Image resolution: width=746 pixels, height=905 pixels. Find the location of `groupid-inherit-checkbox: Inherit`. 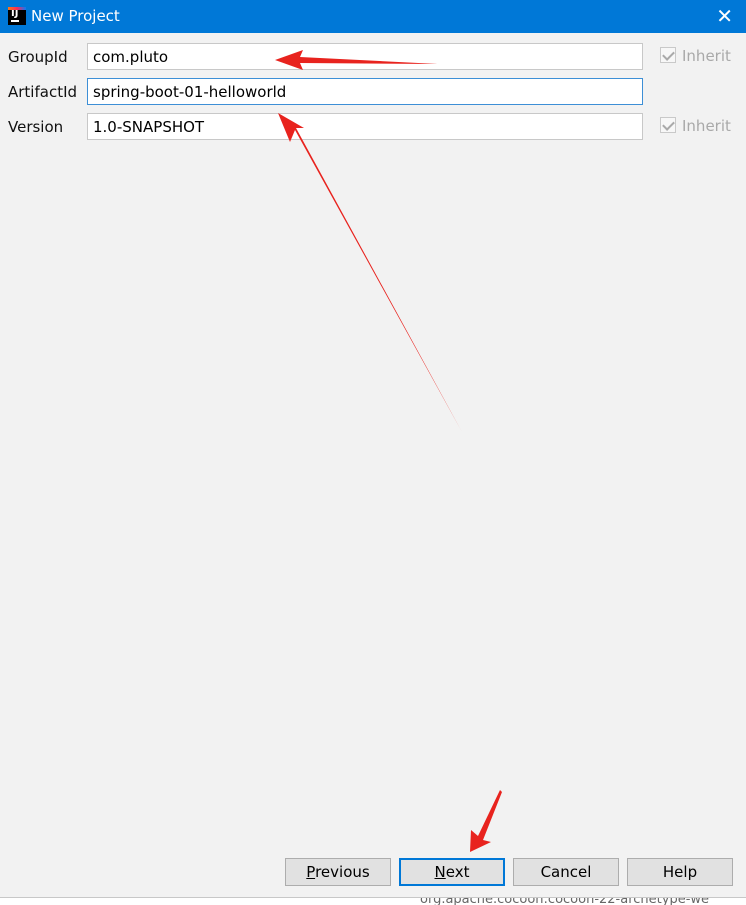

groupid-inherit-checkbox: Inherit is located at coordinates (695, 55).